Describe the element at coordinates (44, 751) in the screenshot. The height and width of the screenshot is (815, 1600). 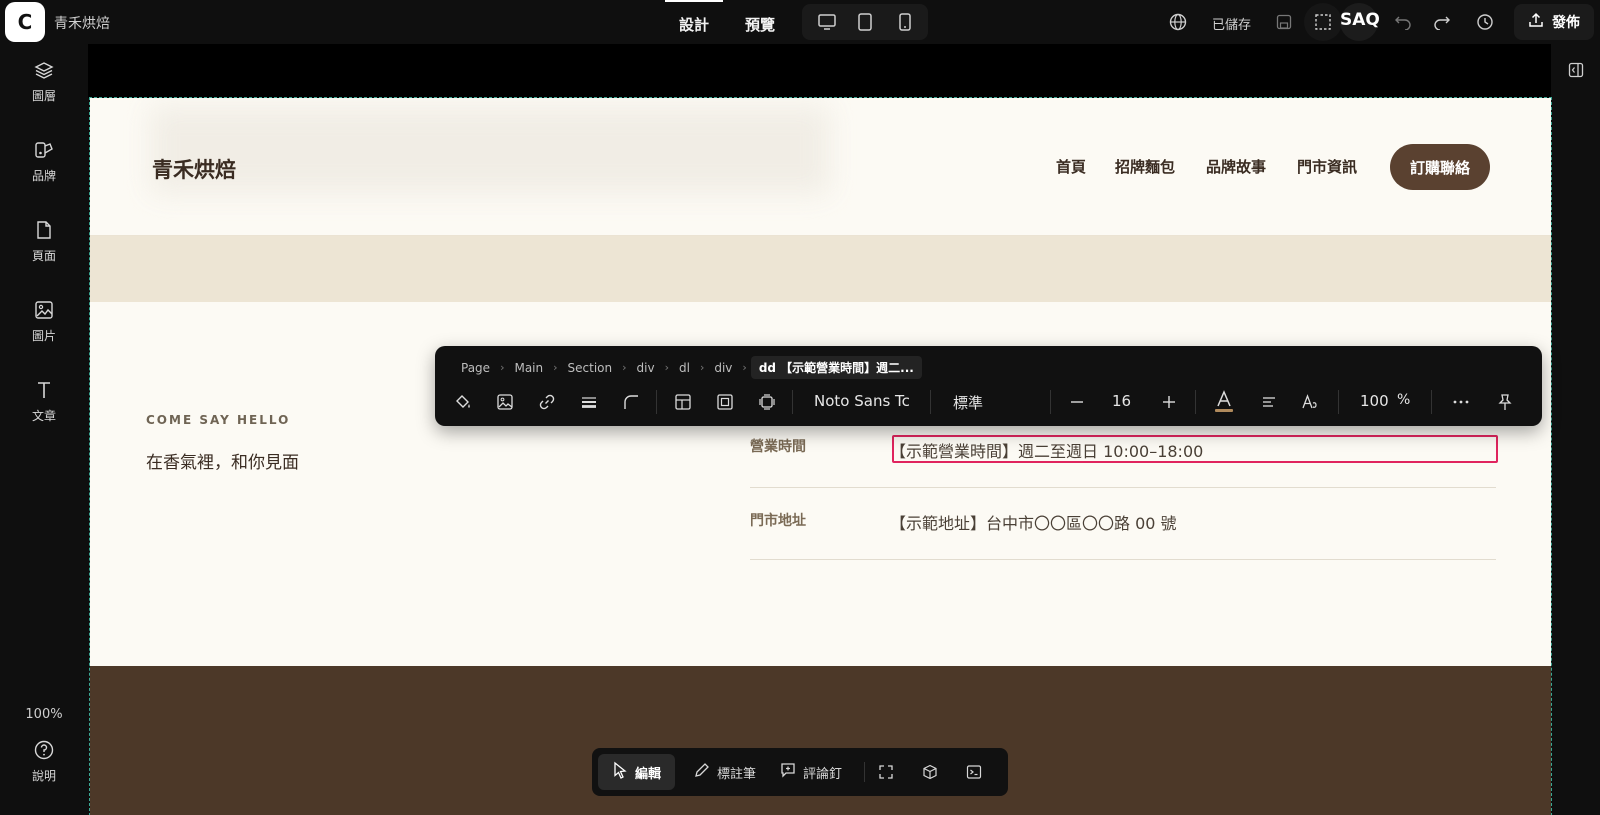
I see `help-icon` at that location.